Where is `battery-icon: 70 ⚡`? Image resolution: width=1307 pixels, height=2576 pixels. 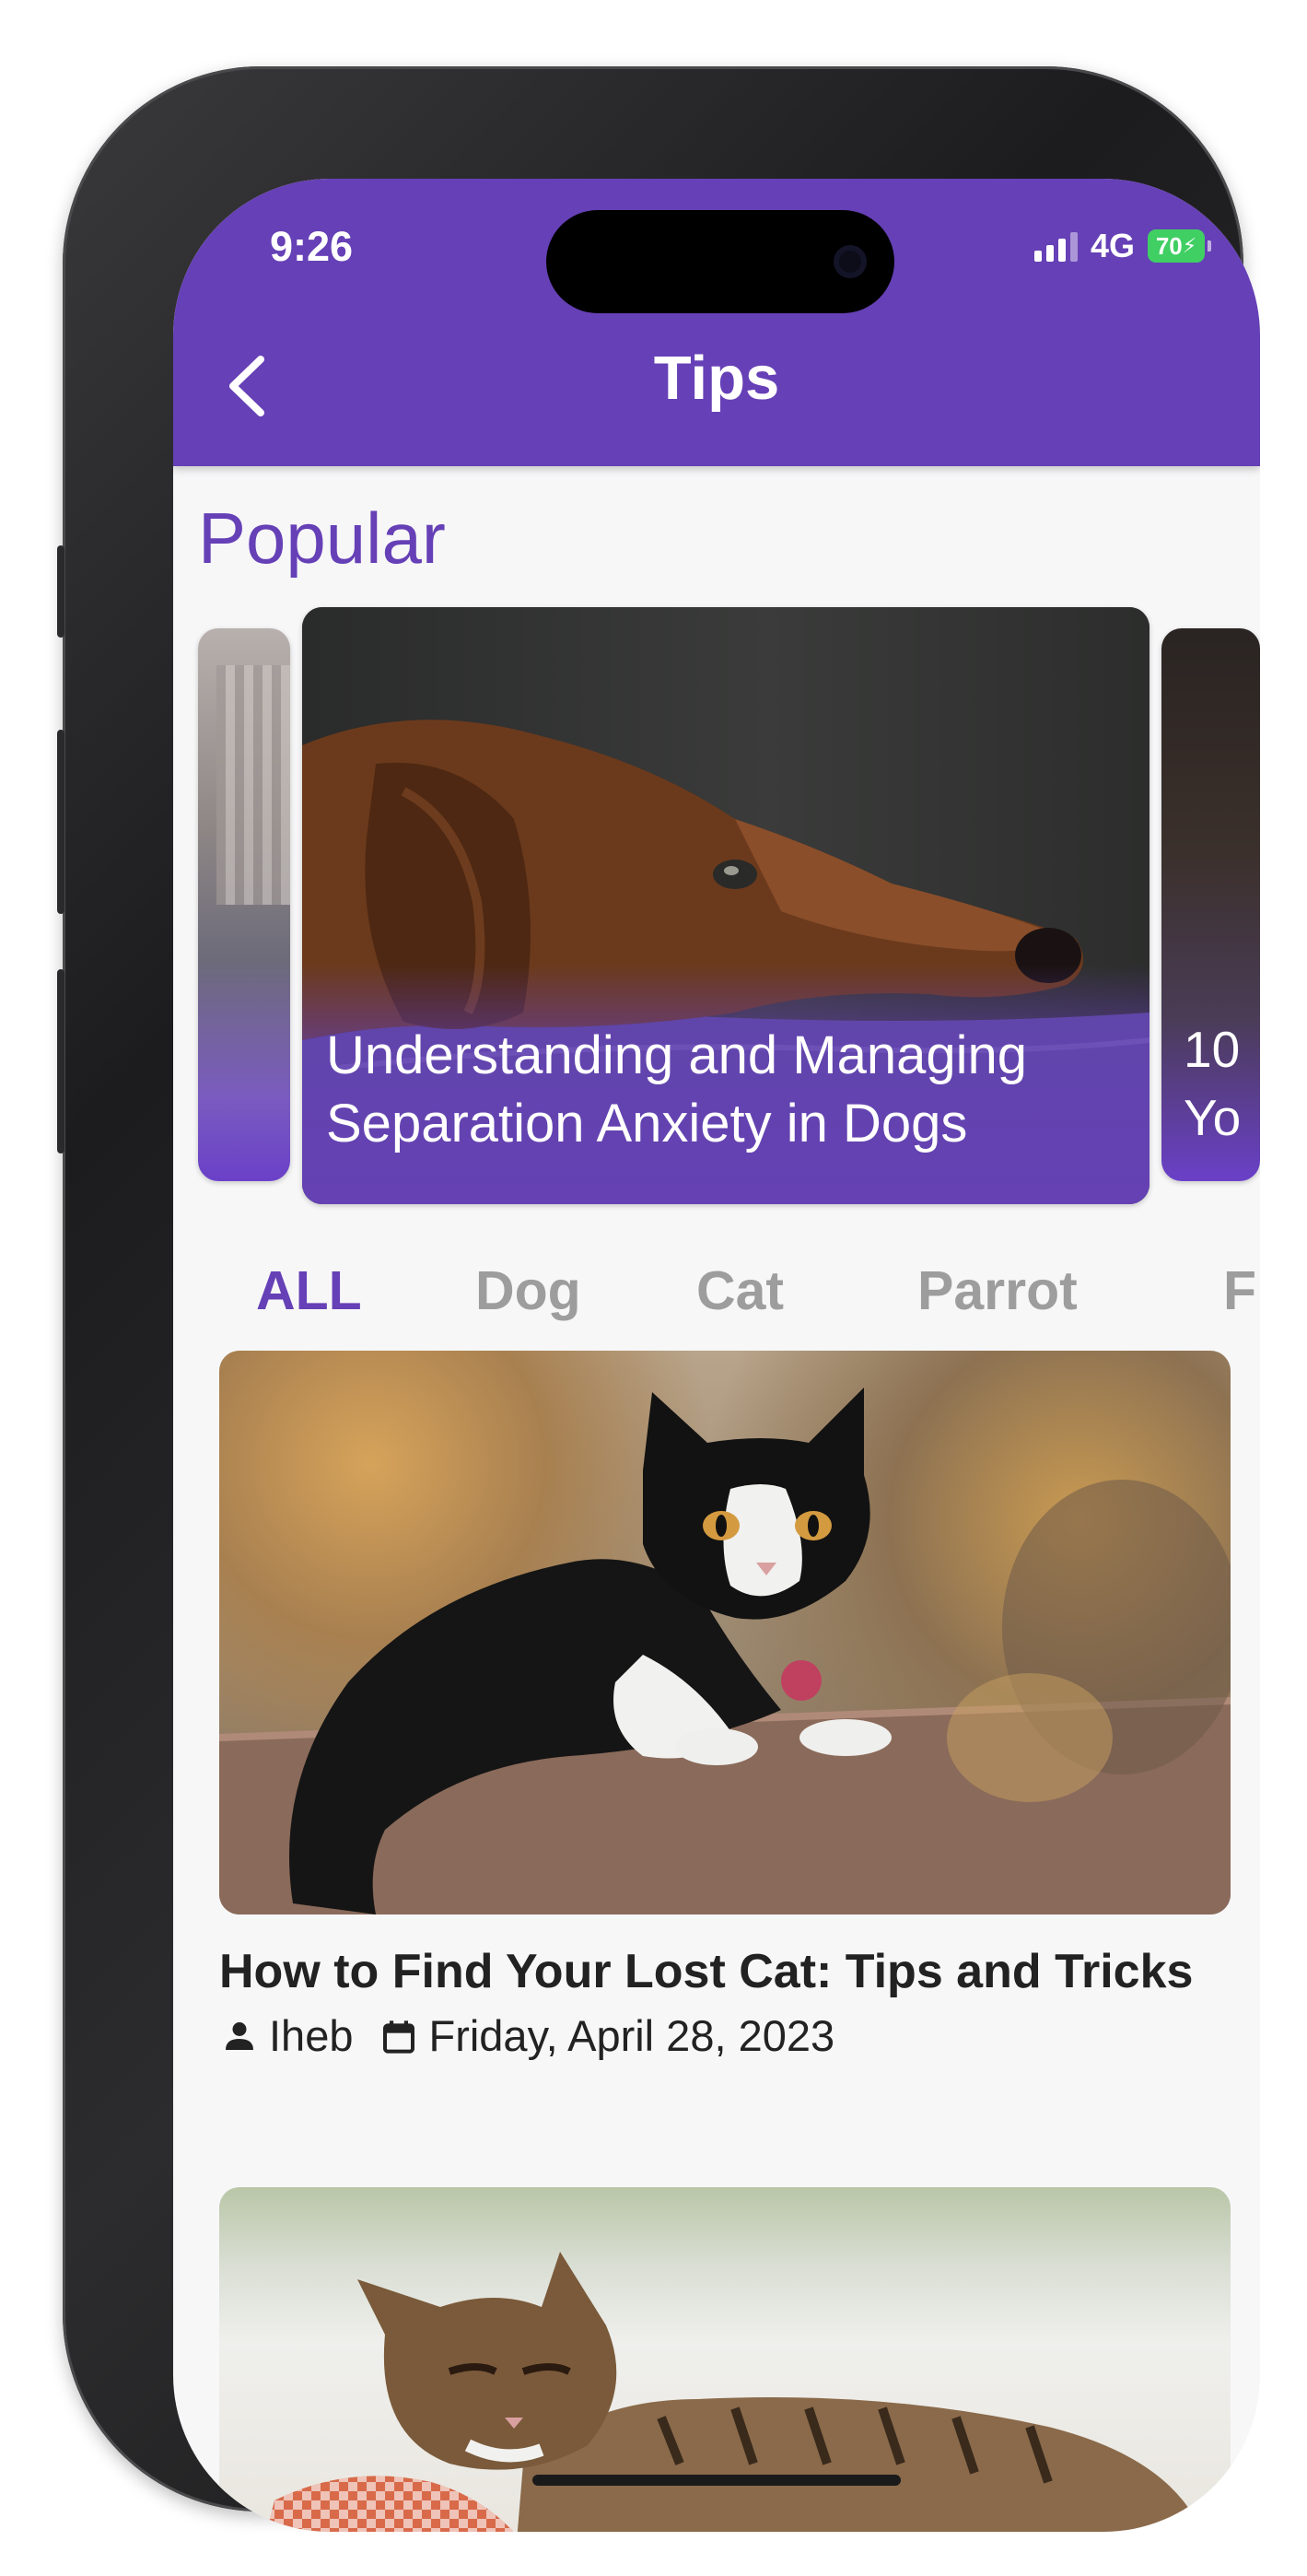
battery-icon: 70 ⚡ is located at coordinates (1179, 246).